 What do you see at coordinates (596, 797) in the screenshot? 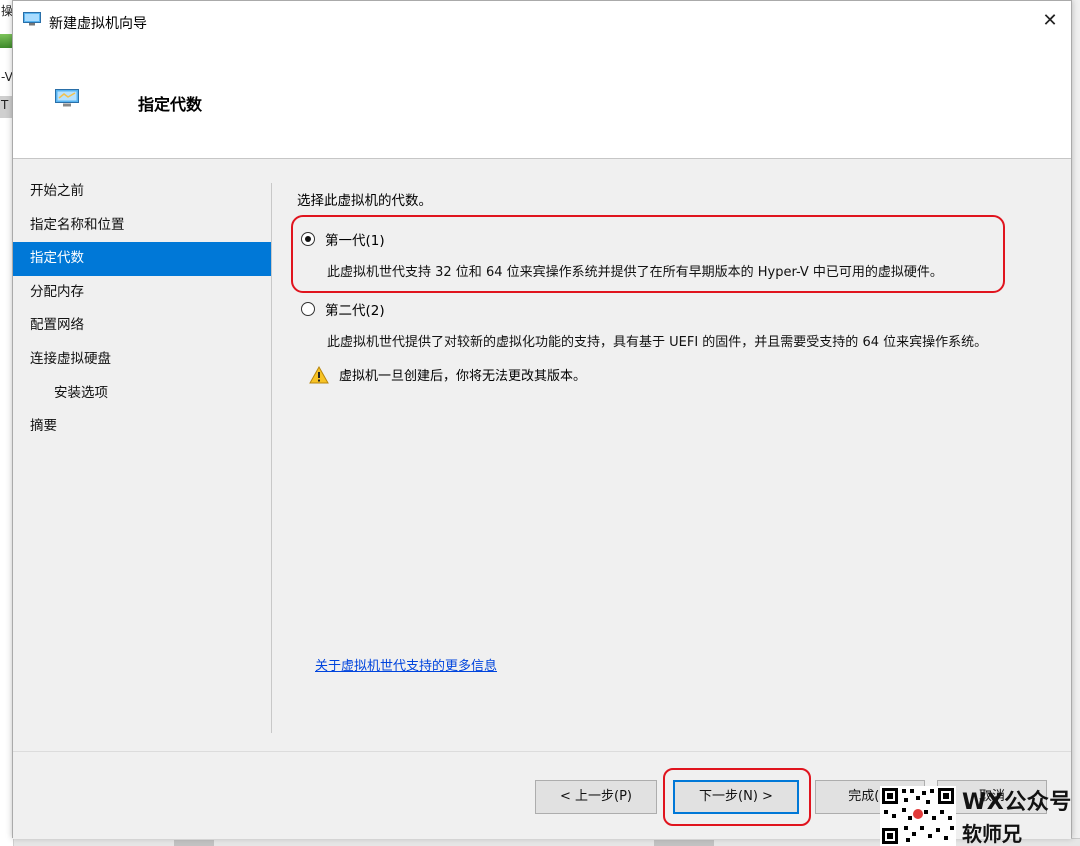
I see `previous-button: < 上一步(P)` at bounding box center [596, 797].